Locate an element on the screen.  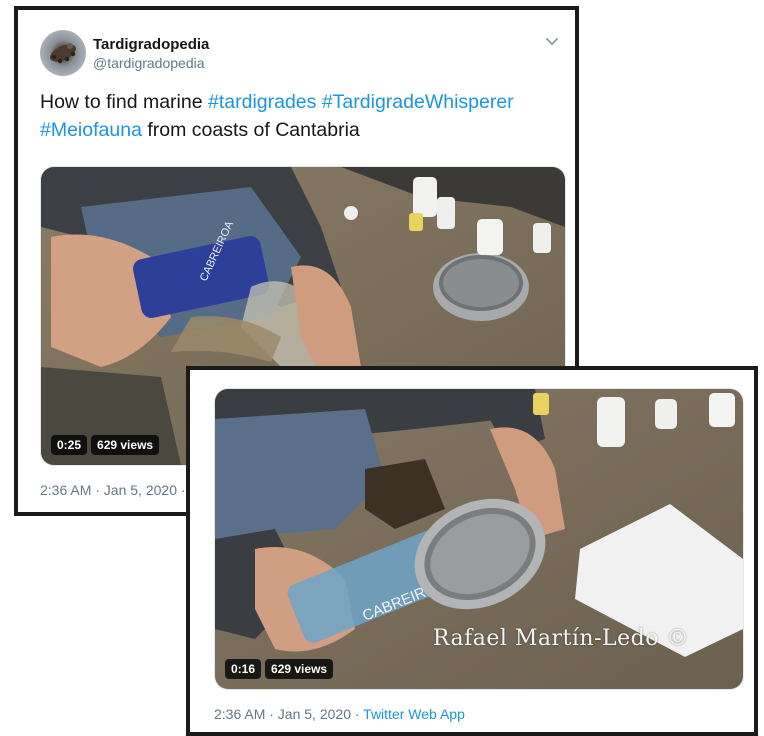
text-prefix: How to find marine is located at coordinates (124, 102).